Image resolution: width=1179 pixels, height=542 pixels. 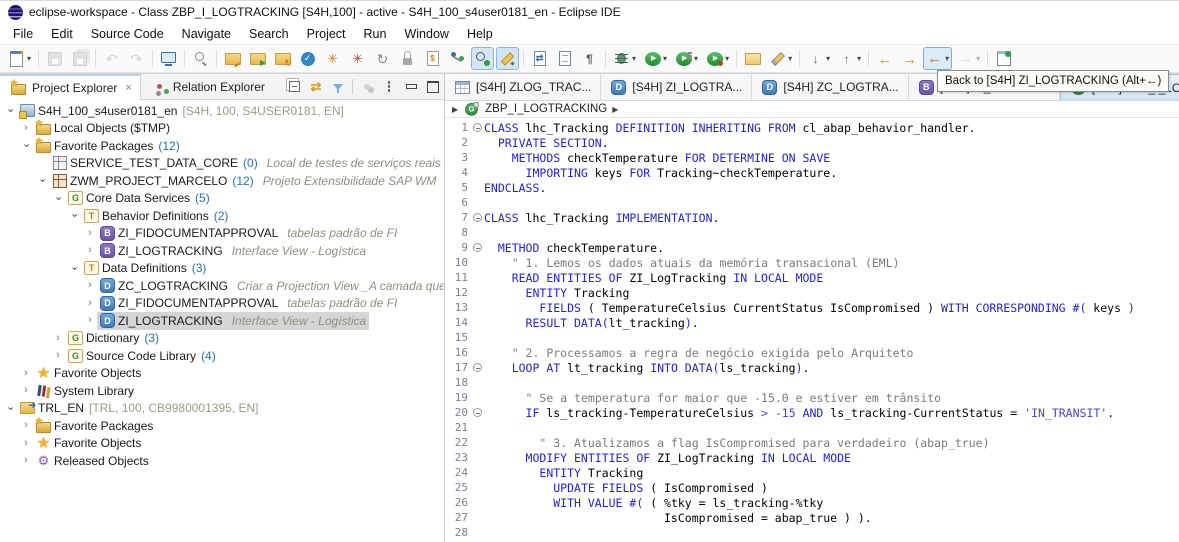 What do you see at coordinates (382, 58) in the screenshot?
I see `refresh-button: ↻` at bounding box center [382, 58].